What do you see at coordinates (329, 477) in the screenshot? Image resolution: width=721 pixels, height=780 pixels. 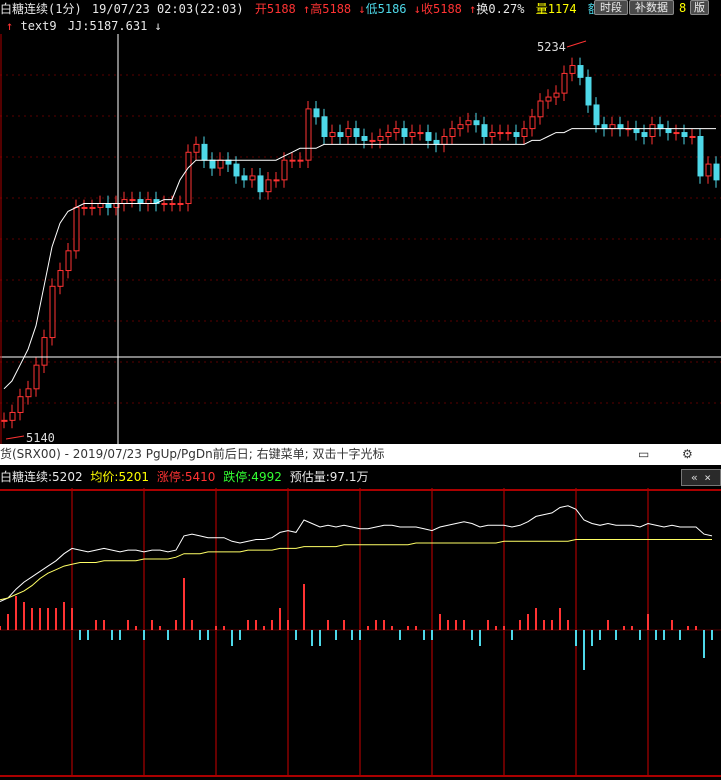 I see `est-volume: 预估量:97.1万` at bounding box center [329, 477].